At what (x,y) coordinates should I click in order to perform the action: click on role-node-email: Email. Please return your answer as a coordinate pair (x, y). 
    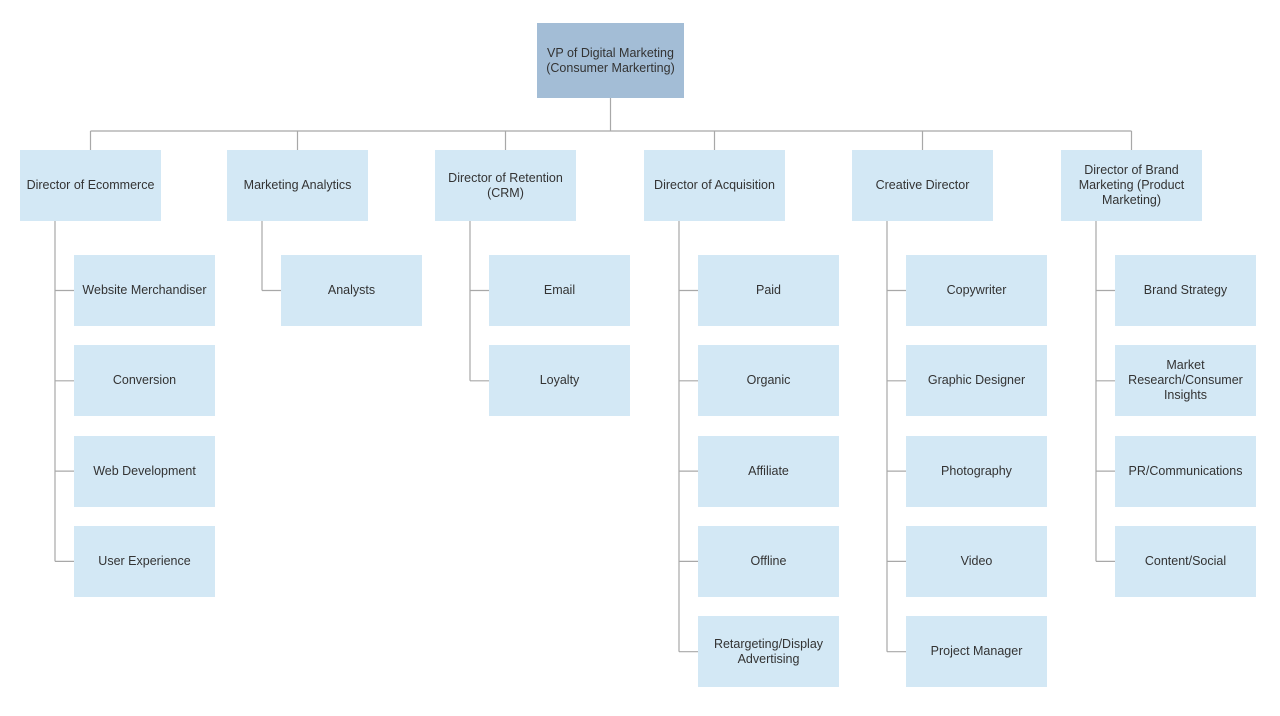
    Looking at the image, I should click on (559, 290).